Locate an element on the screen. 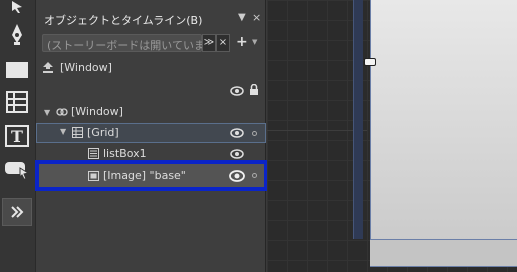 The width and height of the screenshot is (517, 272). pin-icon: ▼ is located at coordinates (242, 17).